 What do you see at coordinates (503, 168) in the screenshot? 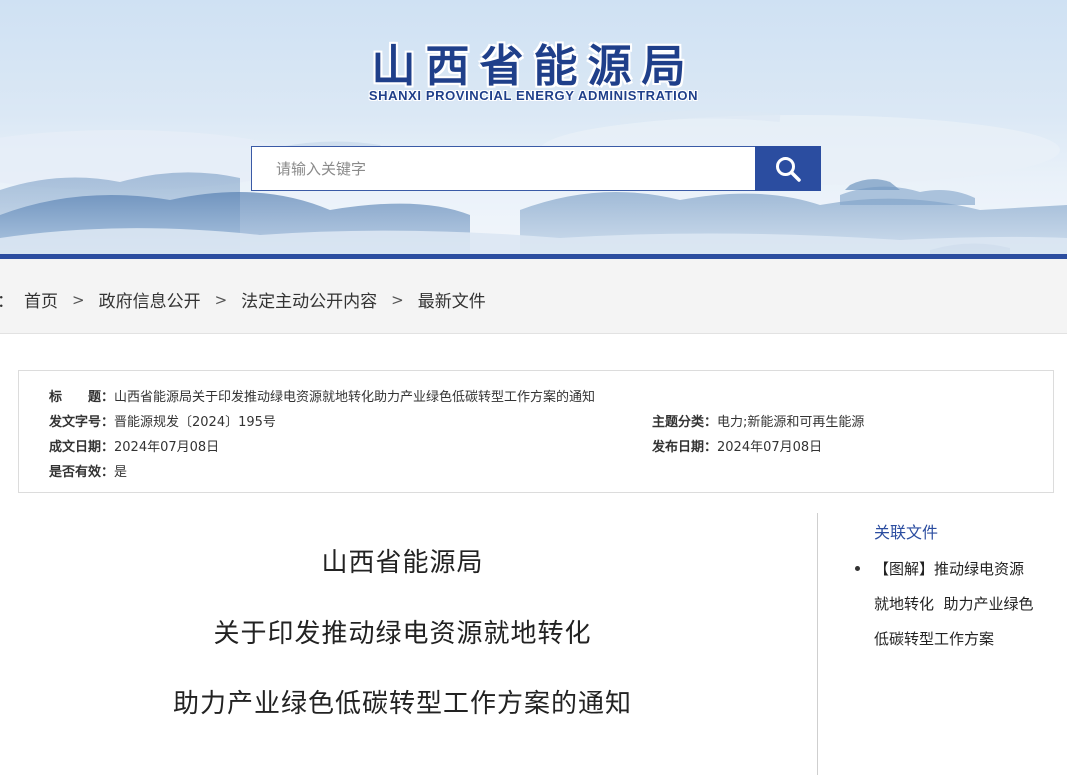
I see `search-input` at bounding box center [503, 168].